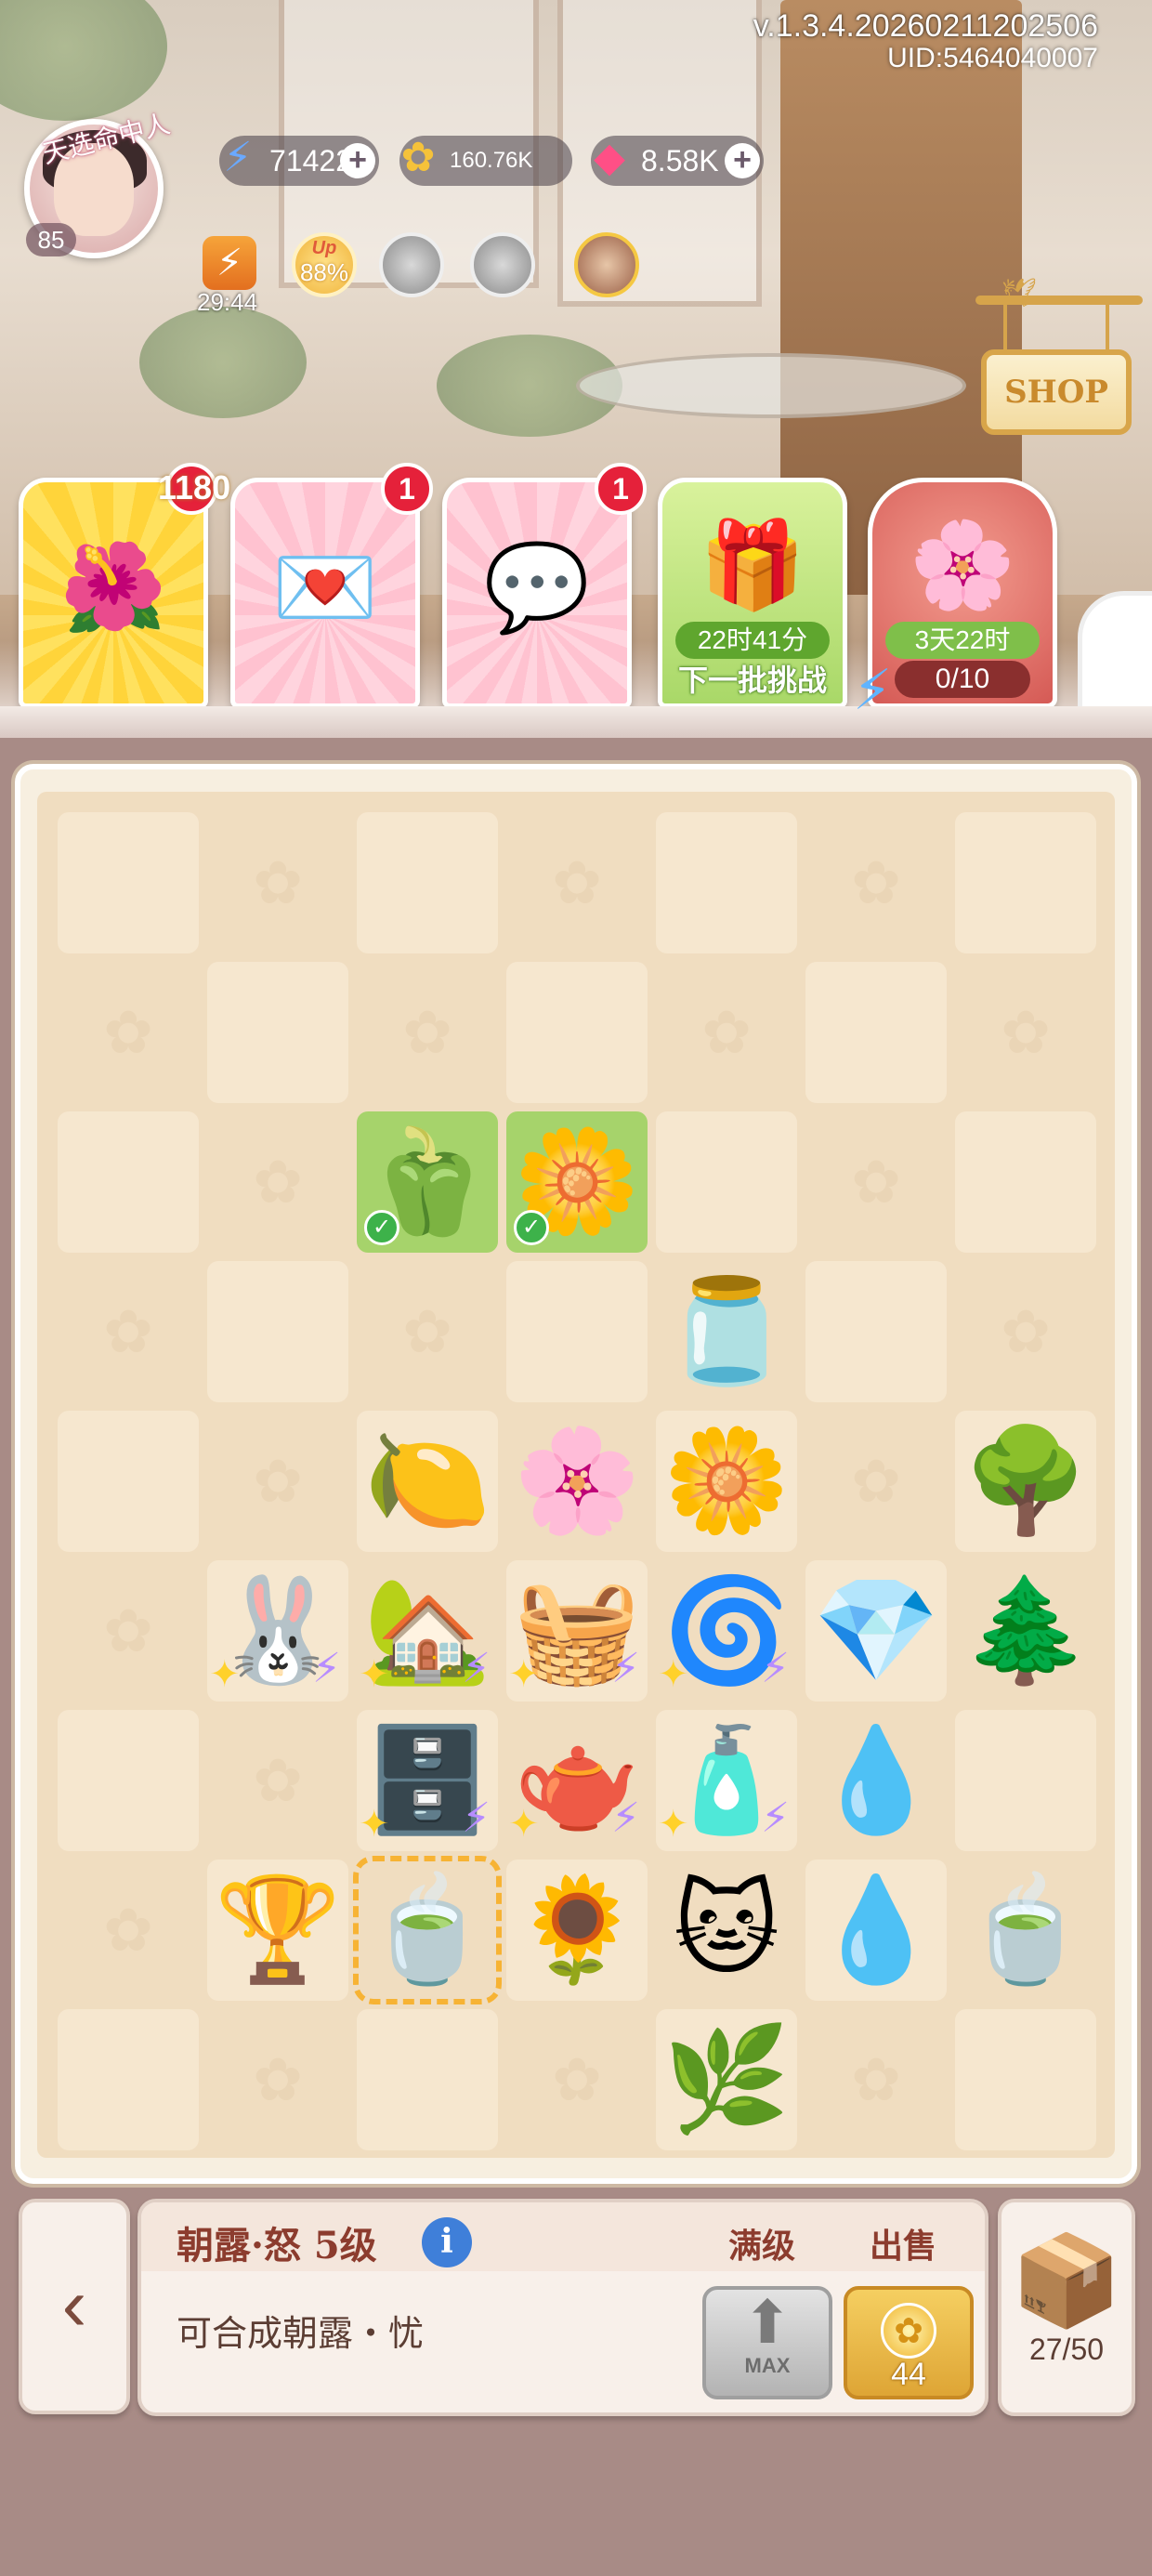 The height and width of the screenshot is (2576, 1152). Describe the element at coordinates (909, 2342) in the screenshot. I see `sell-button: ✿ 44` at that location.